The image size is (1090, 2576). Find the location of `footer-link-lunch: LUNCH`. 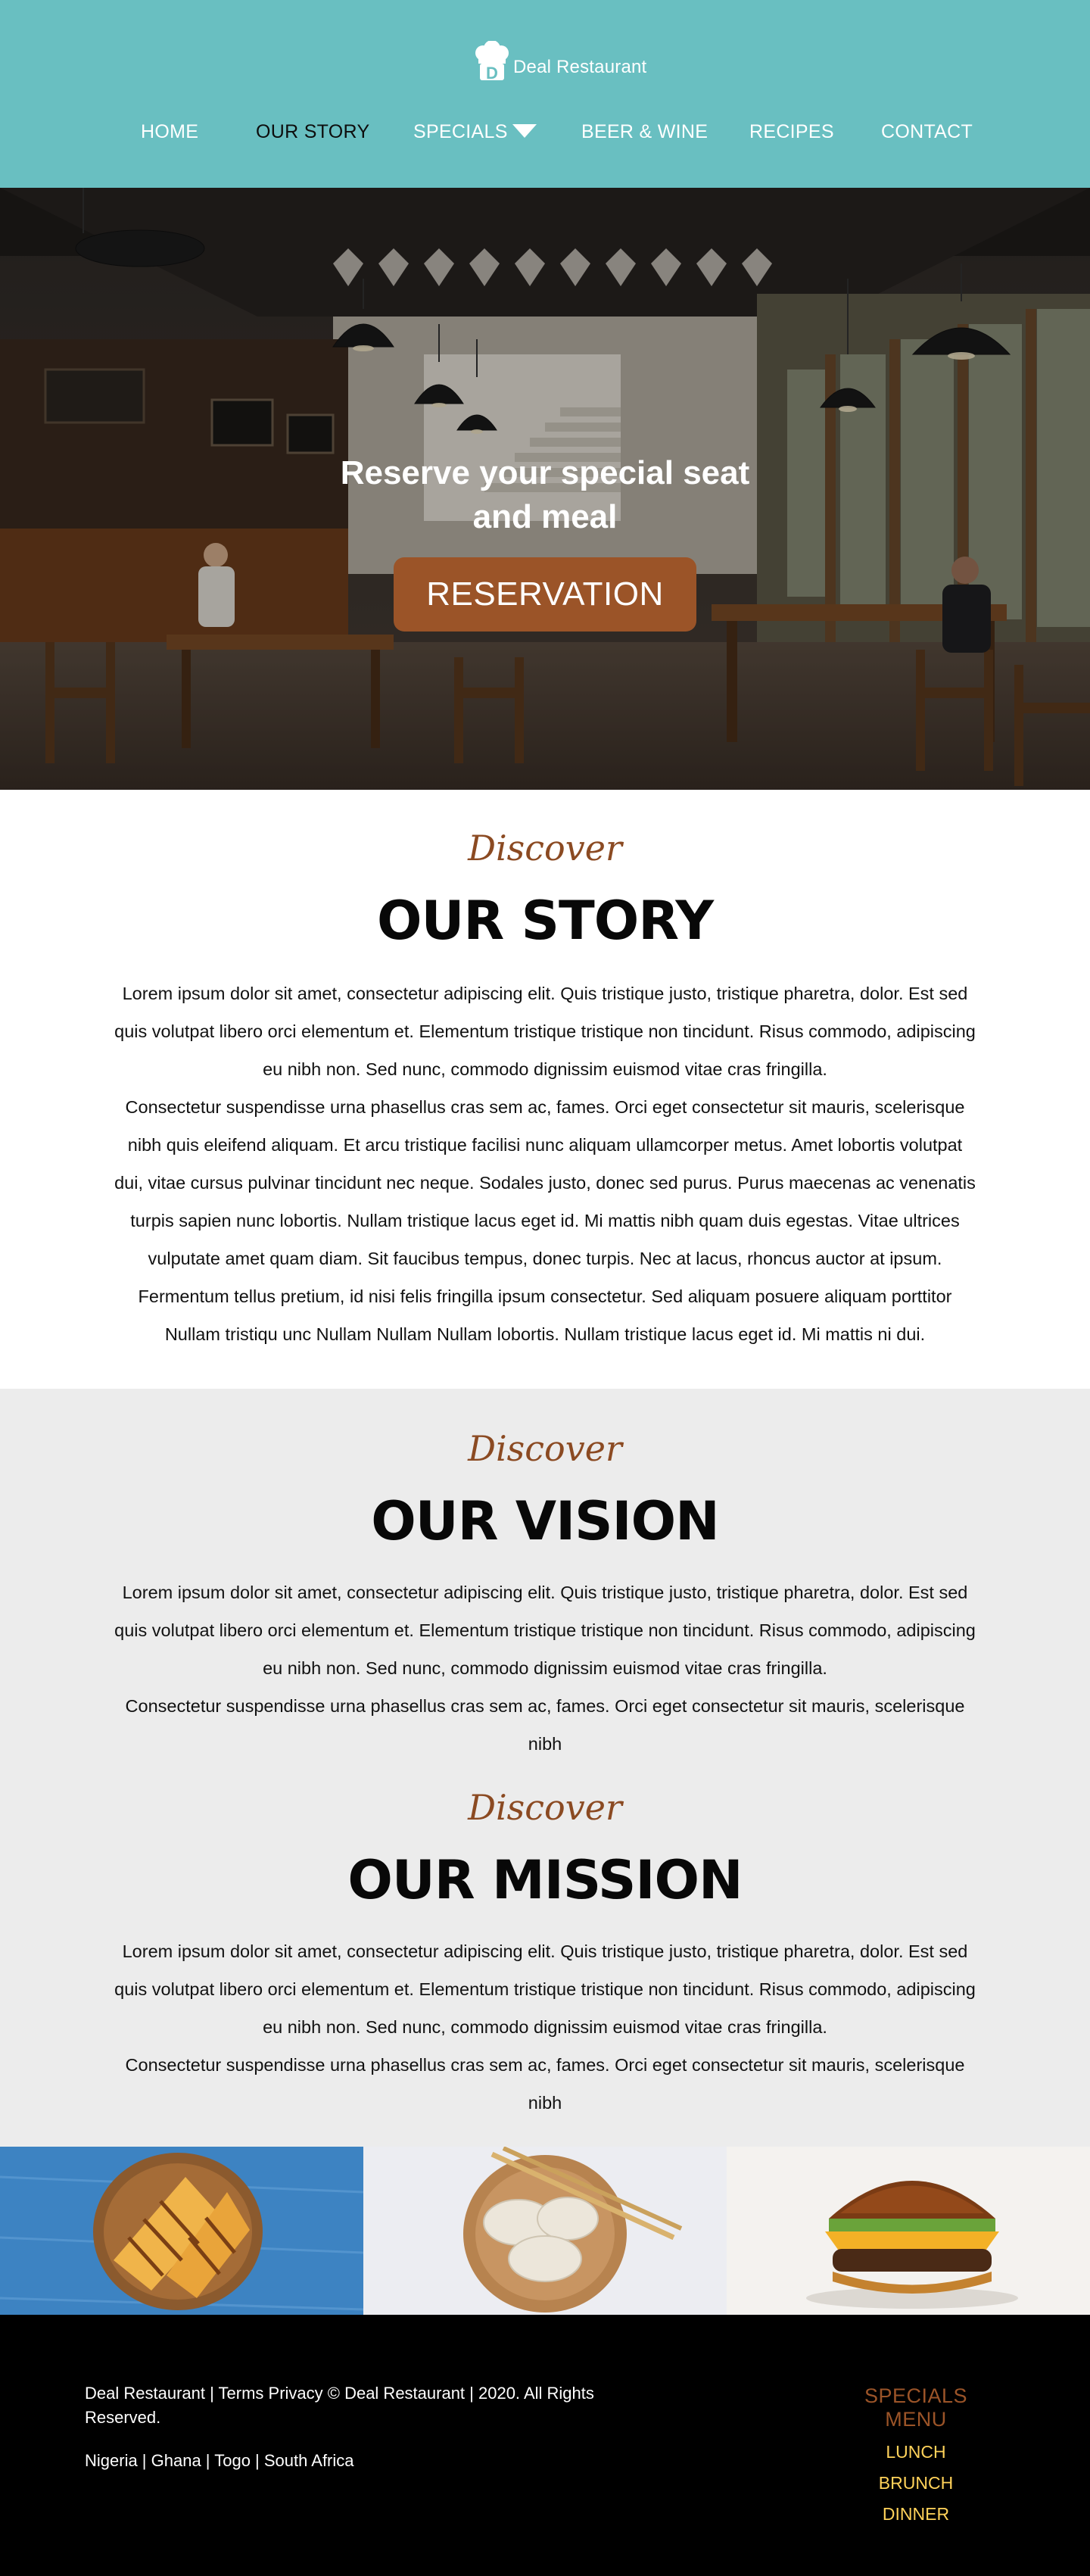

footer-link-lunch: LUNCH is located at coordinates (916, 2452).